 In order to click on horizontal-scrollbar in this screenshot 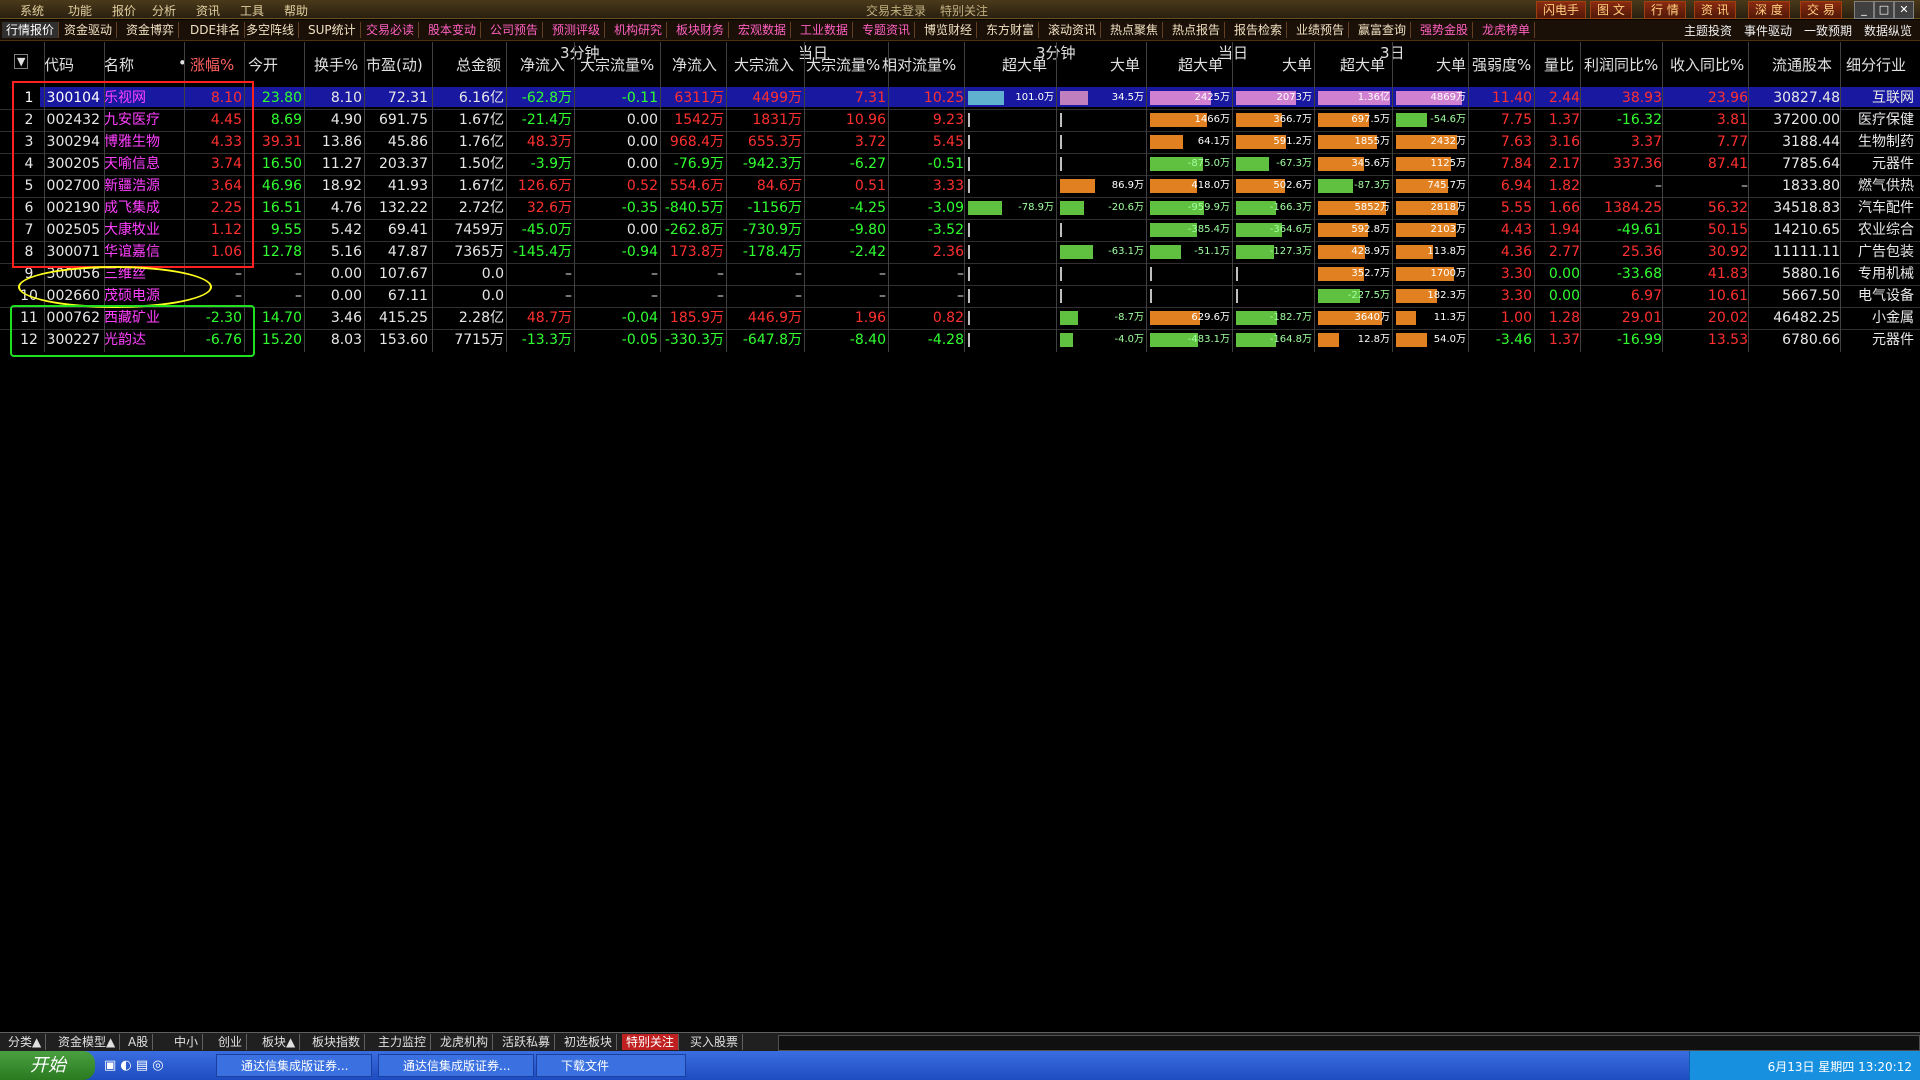, I will do `click(1349, 1043)`.